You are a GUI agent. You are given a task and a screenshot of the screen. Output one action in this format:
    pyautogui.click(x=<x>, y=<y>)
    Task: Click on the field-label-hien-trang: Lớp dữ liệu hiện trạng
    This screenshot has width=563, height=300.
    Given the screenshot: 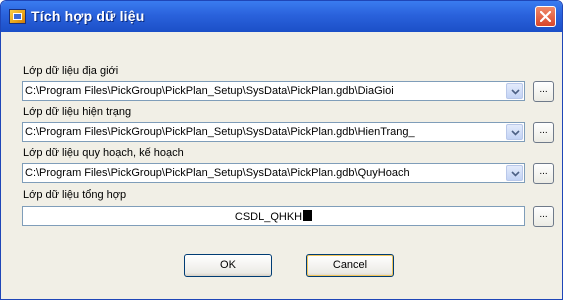 What is the action you would take?
    pyautogui.click(x=77, y=112)
    